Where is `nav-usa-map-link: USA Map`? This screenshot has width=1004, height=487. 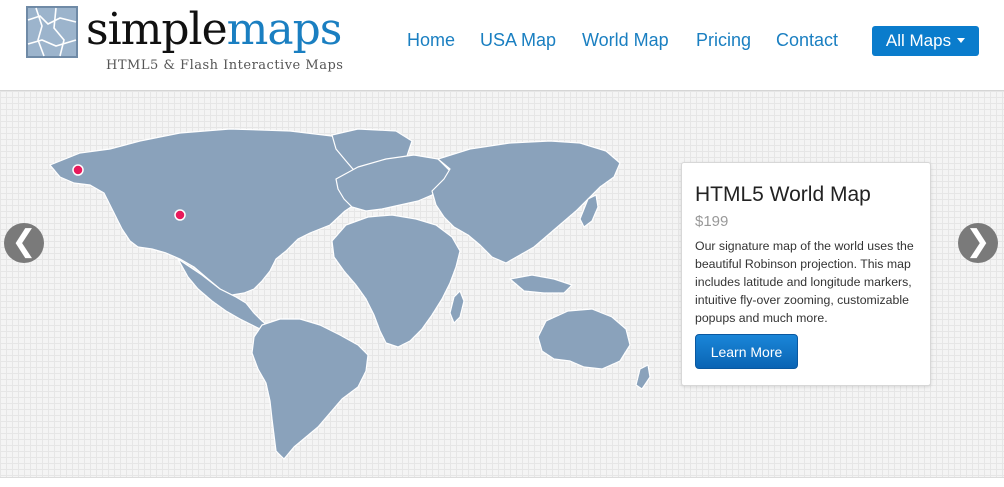
nav-usa-map-link: USA Map is located at coordinates (518, 40).